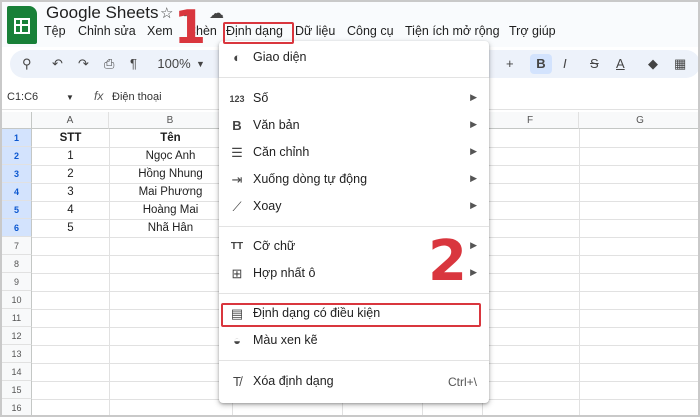 Image resolution: width=700 pixels, height=417 pixels. Describe the element at coordinates (170, 174) in the screenshot. I see `cell-b3: Hồng Nhung` at that location.